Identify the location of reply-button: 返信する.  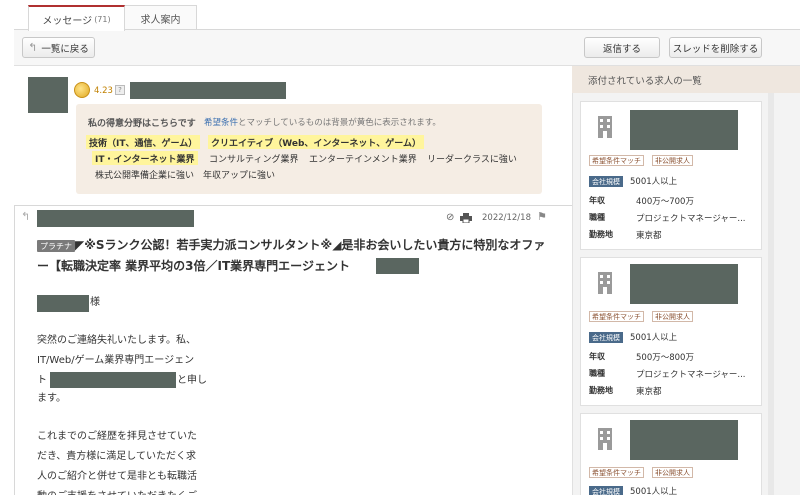
(622, 47).